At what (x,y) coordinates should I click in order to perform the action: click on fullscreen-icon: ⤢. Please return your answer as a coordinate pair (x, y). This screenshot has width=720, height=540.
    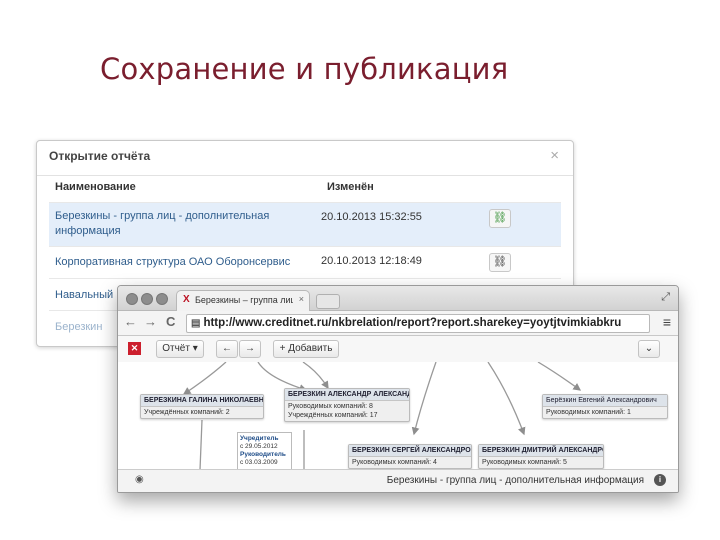
    Looking at the image, I should click on (665, 297).